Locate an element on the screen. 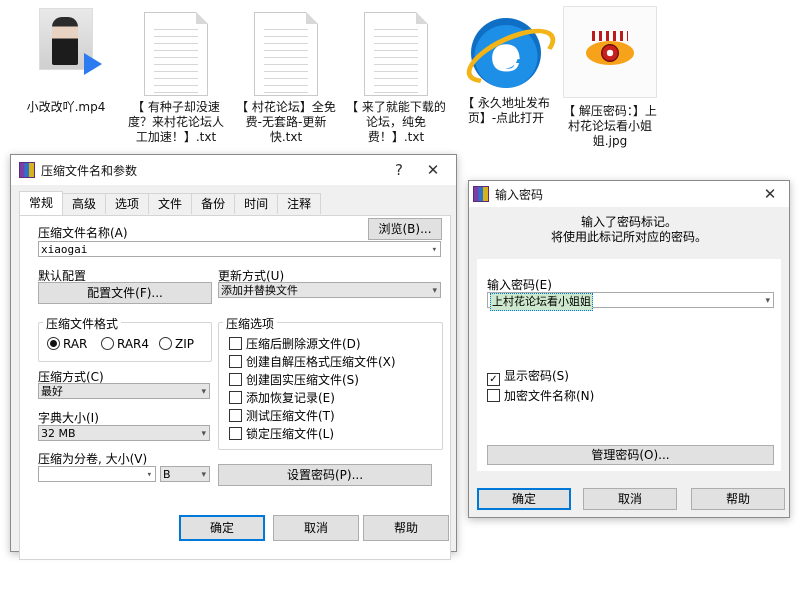 This screenshot has width=800, height=590. option-lock: 锁定压缩文件(L) is located at coordinates (281, 433).